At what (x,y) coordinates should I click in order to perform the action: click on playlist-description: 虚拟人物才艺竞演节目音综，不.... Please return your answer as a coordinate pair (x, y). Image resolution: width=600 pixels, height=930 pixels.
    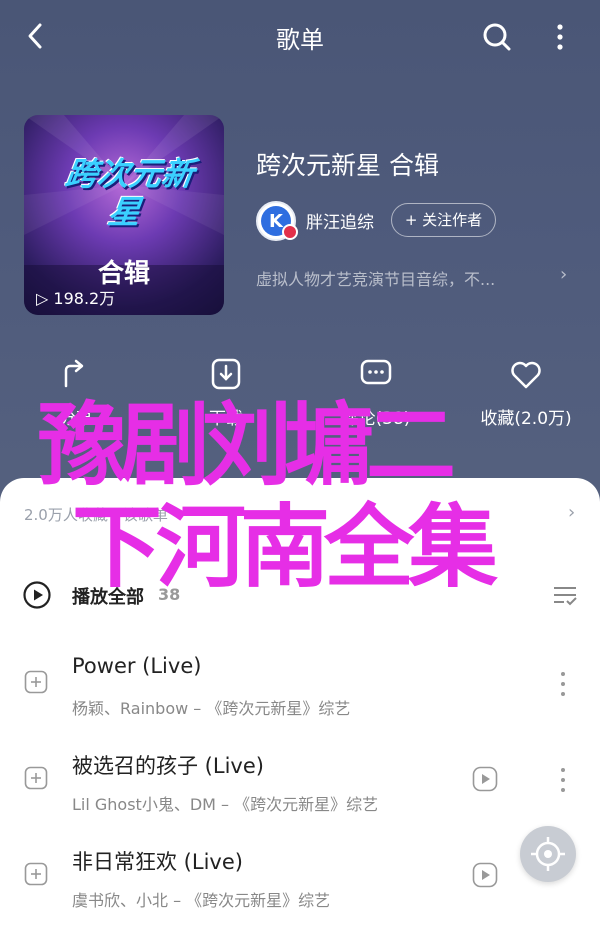
    Looking at the image, I should click on (406, 278).